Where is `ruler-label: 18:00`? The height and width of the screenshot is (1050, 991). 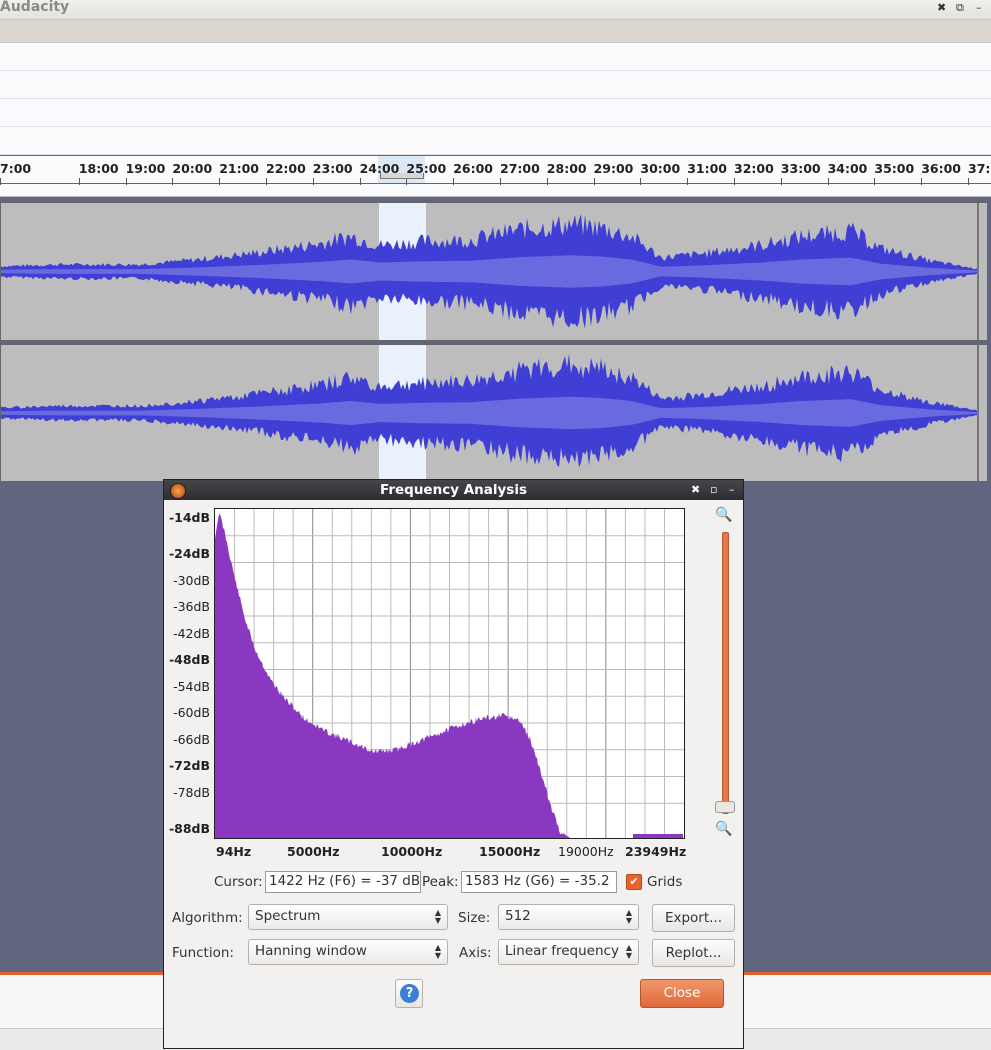 ruler-label: 18:00 is located at coordinates (98, 168).